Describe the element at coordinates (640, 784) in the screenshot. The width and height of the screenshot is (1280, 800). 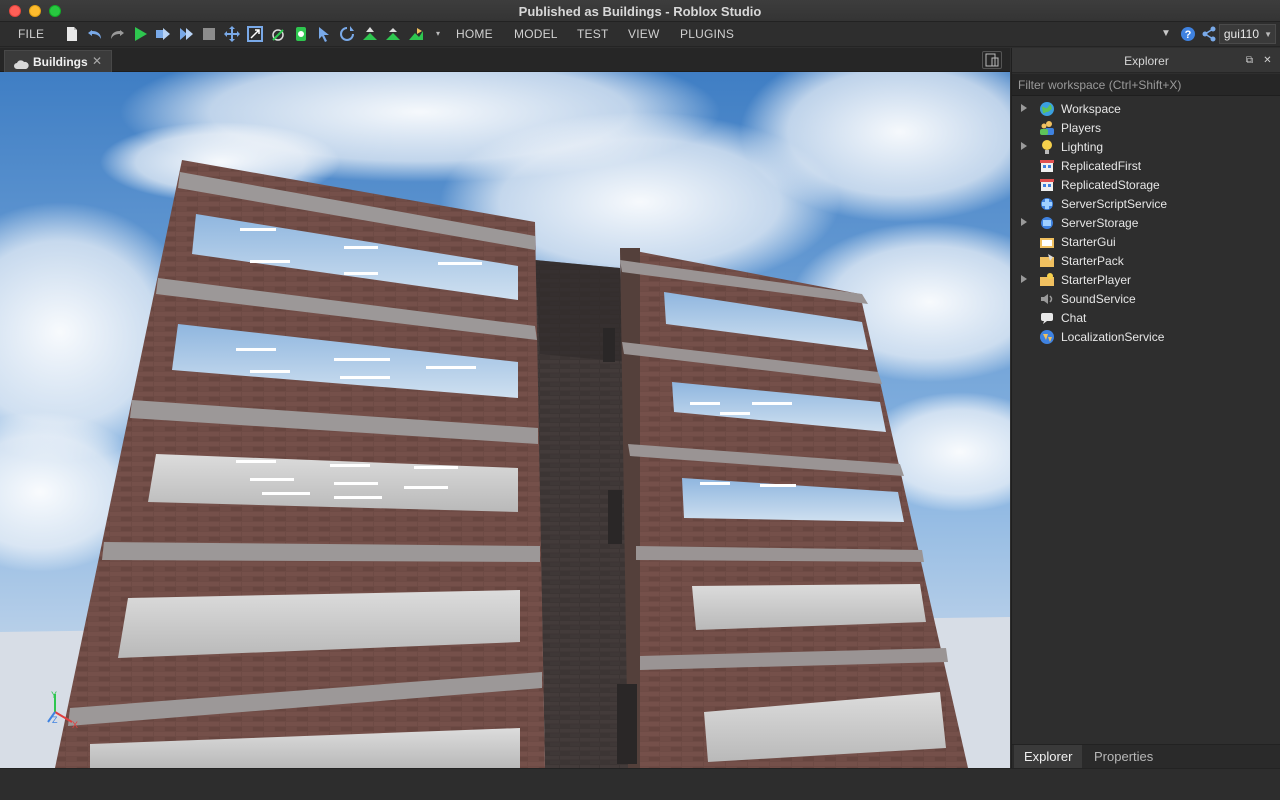
I see `status-bar` at that location.